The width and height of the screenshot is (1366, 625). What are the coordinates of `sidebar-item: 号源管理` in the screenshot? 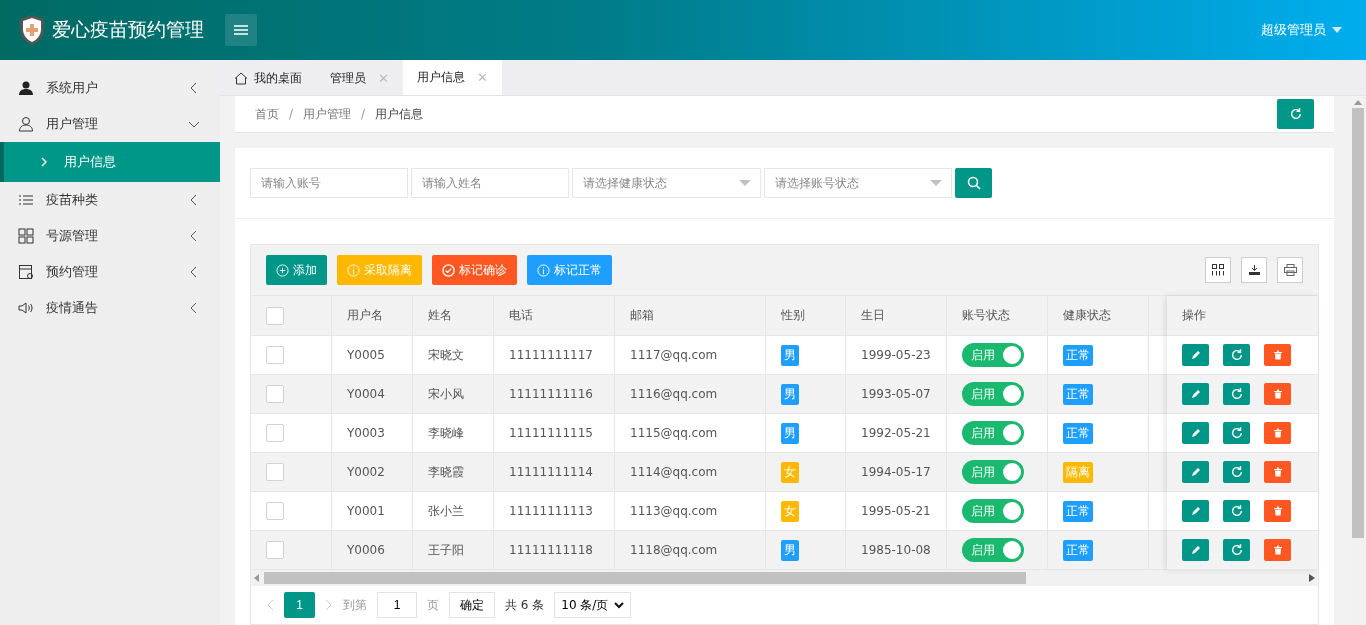 It's located at (110, 236).